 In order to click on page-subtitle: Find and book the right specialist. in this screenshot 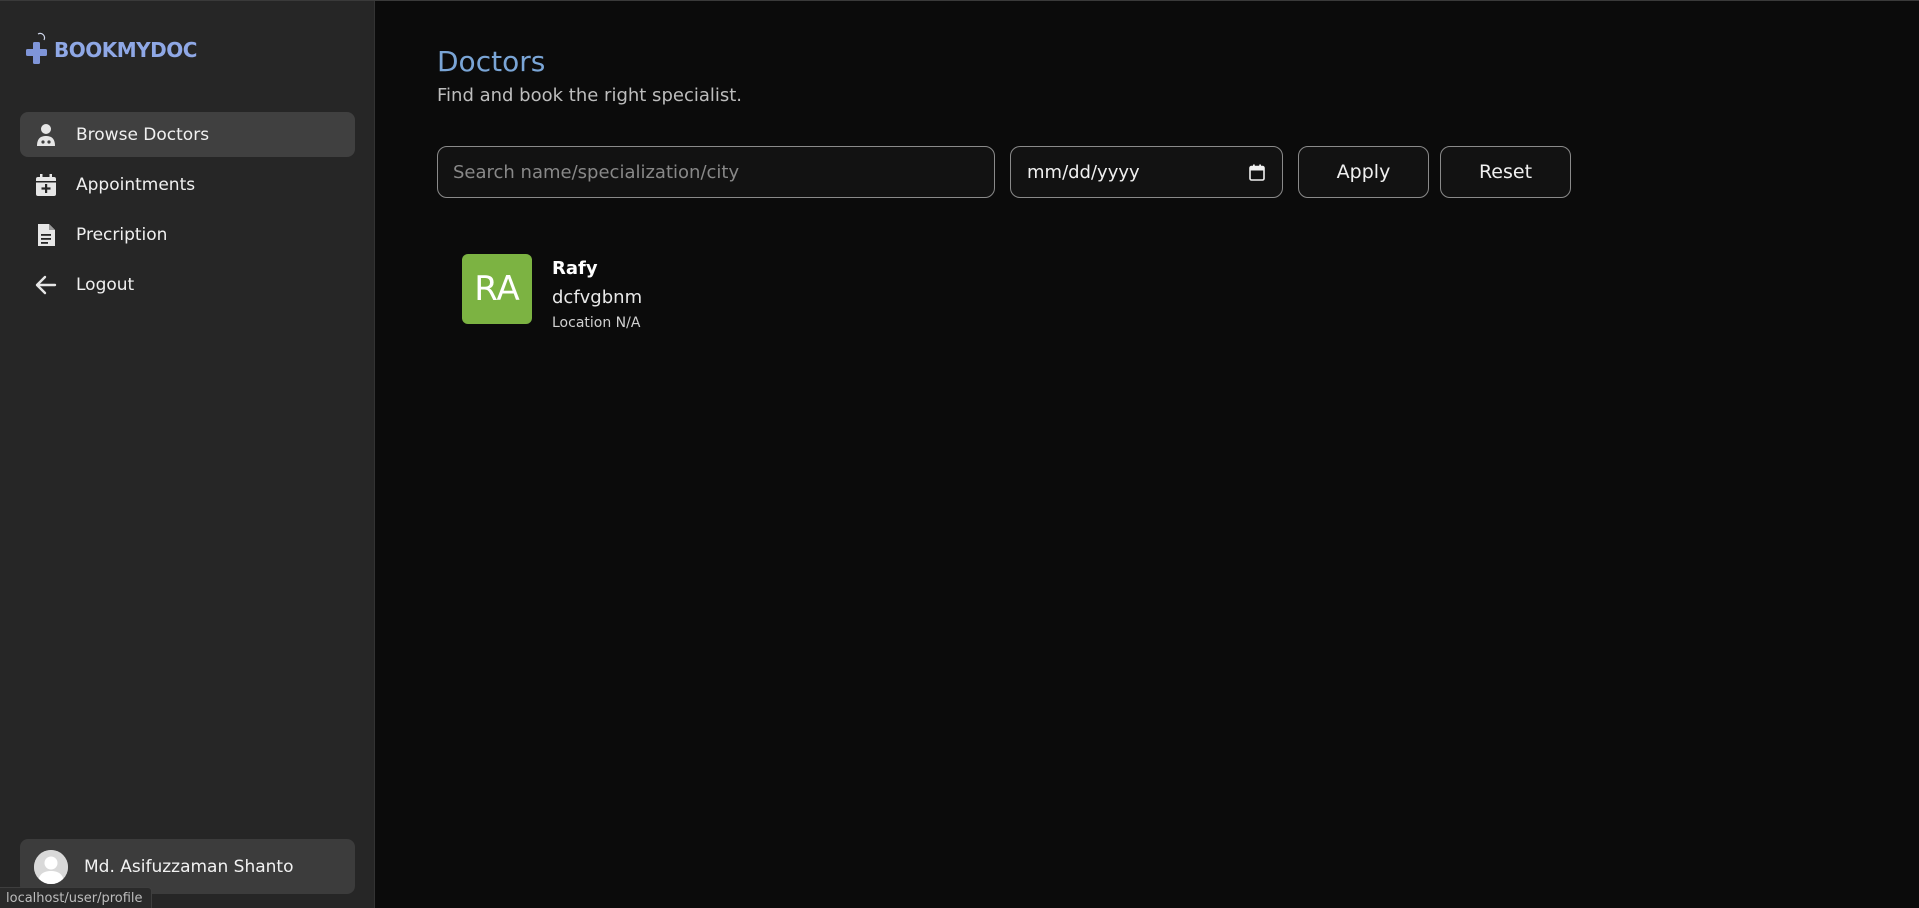, I will do `click(590, 95)`.